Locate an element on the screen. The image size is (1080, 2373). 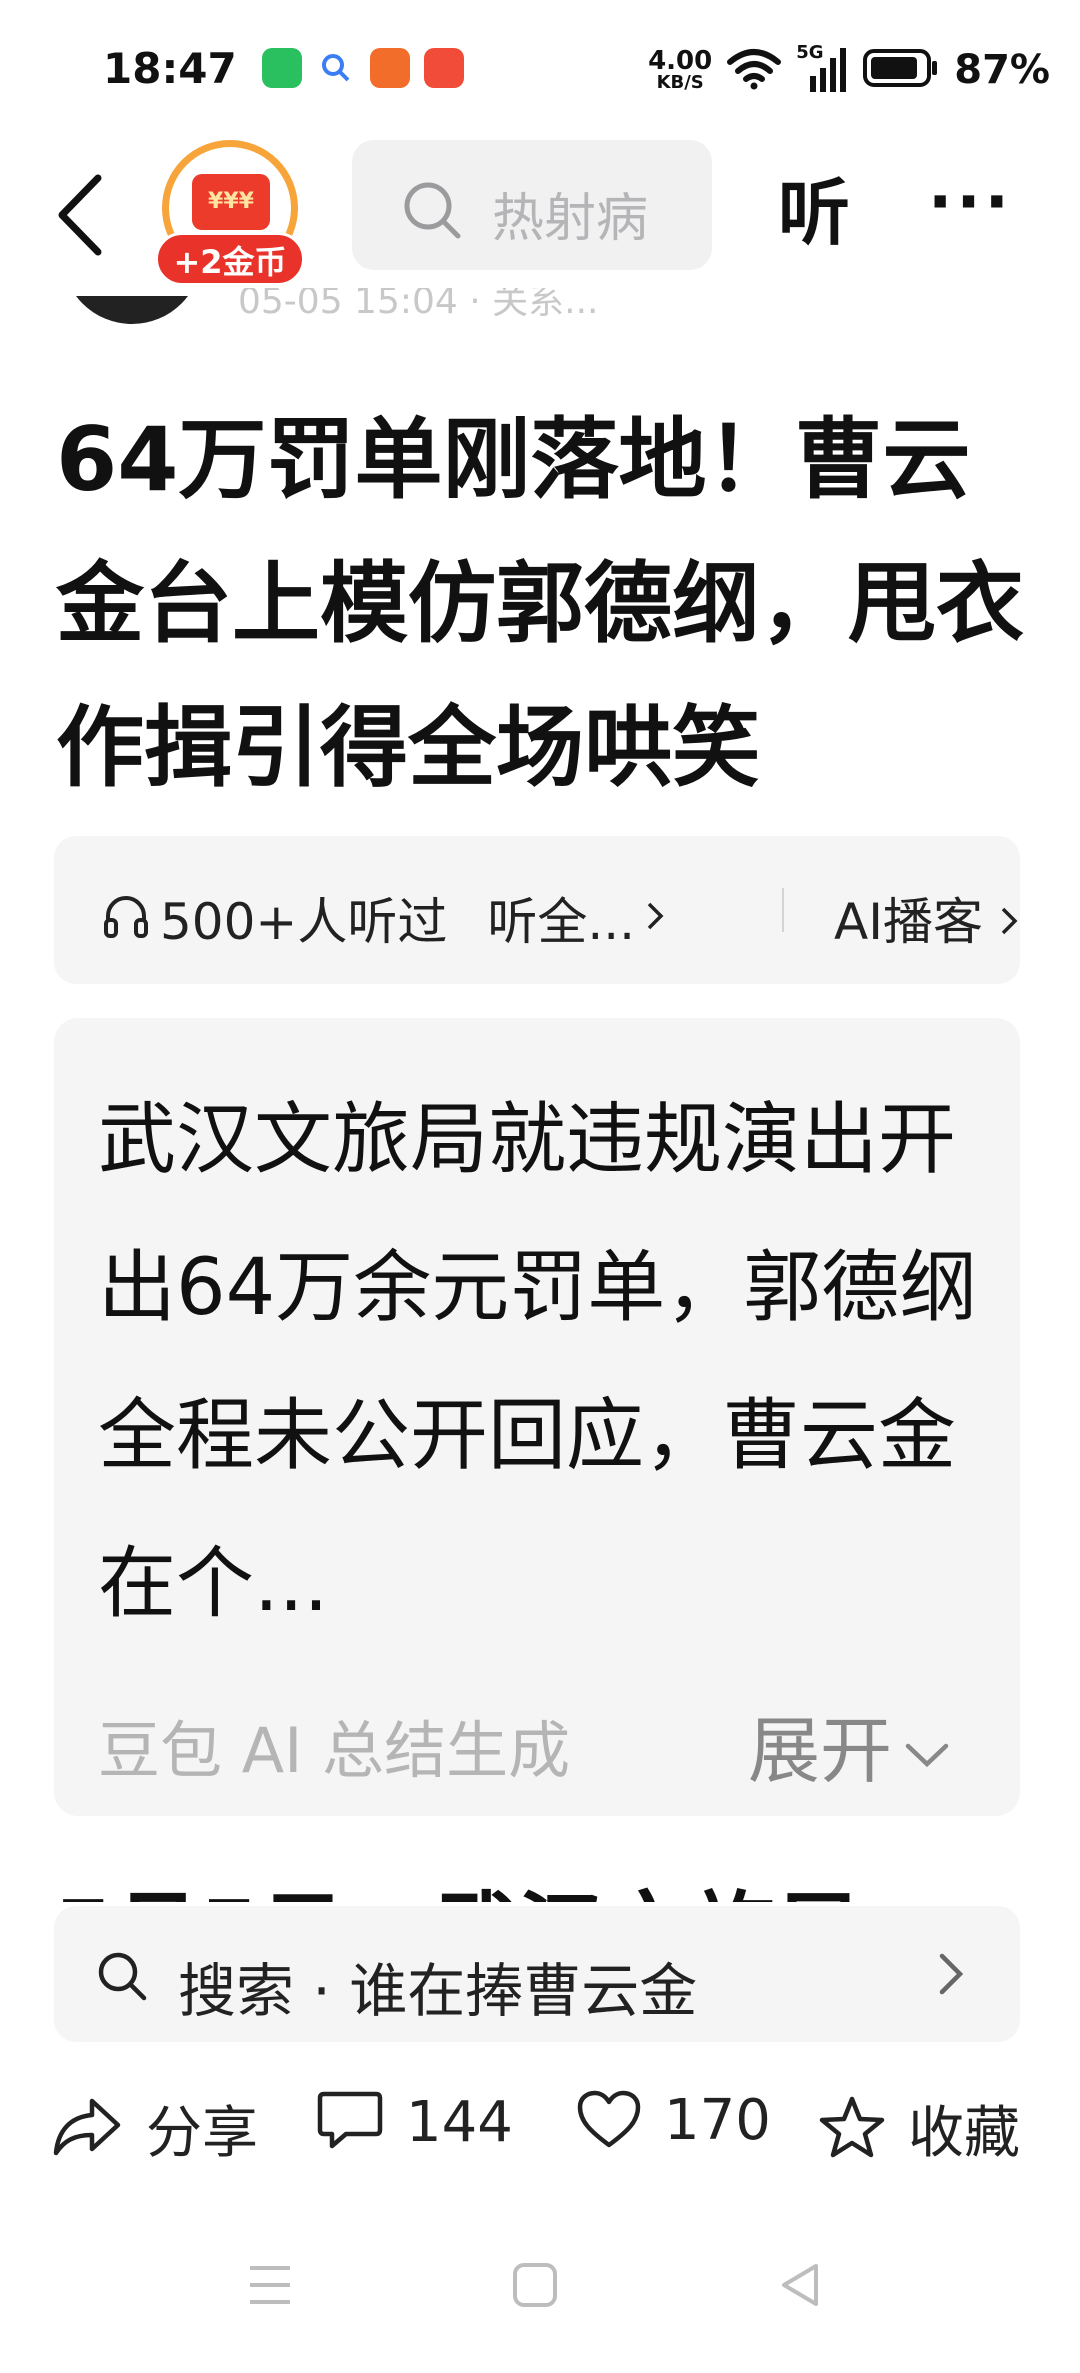
coin-reward-widget: ¥¥¥ +2金币 is located at coordinates (230, 215).